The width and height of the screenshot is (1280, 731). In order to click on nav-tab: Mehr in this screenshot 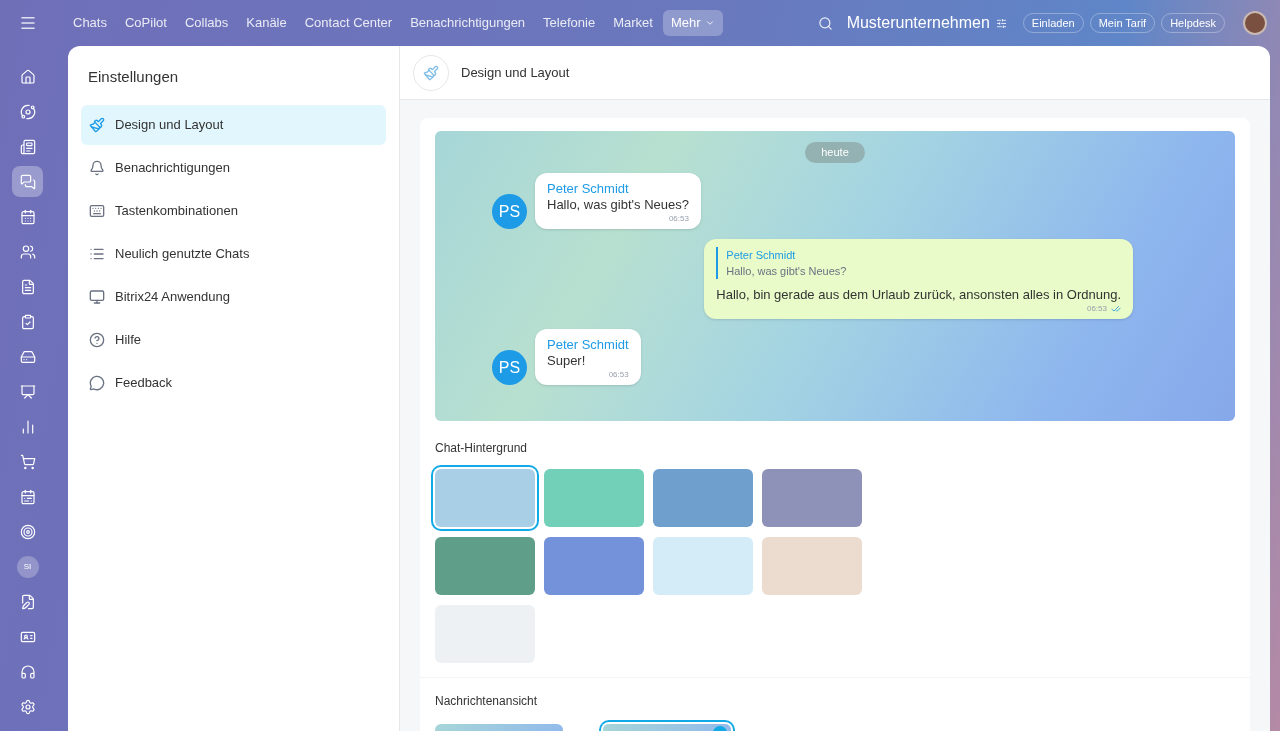, I will do `click(692, 23)`.